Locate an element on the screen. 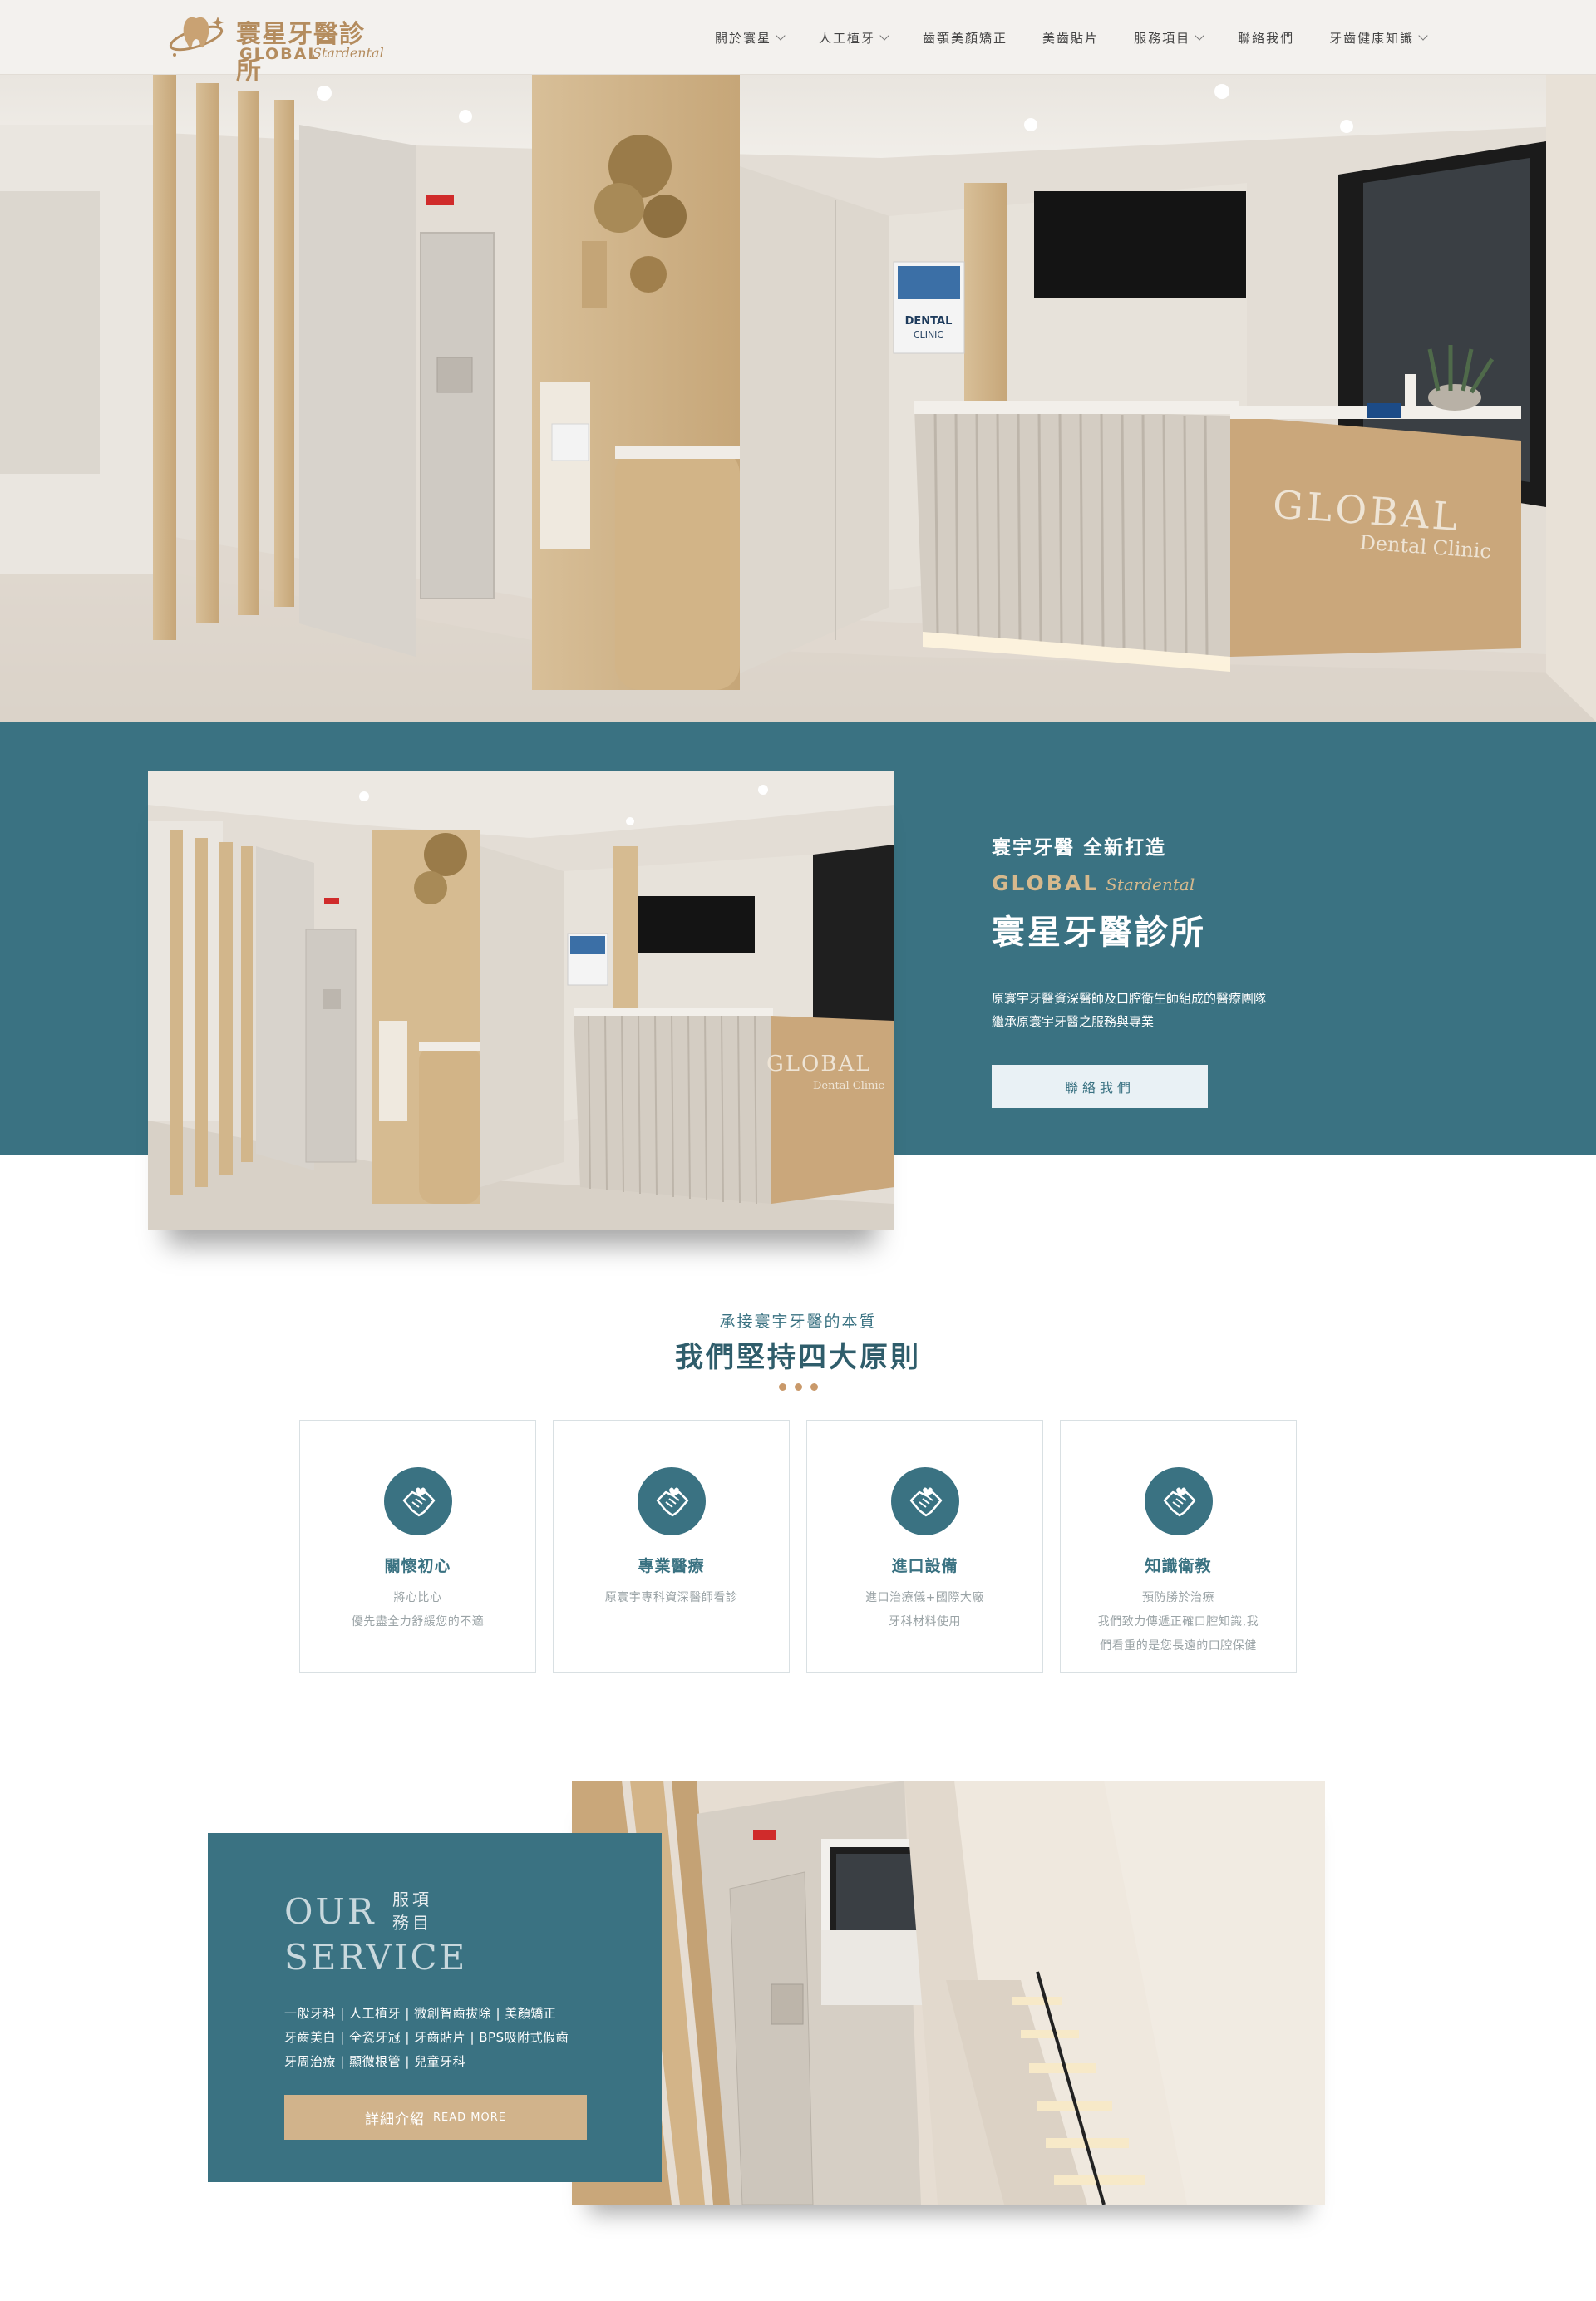 The image size is (1596, 2301). nav-item-implant: 人工植牙 is located at coordinates (854, 37).